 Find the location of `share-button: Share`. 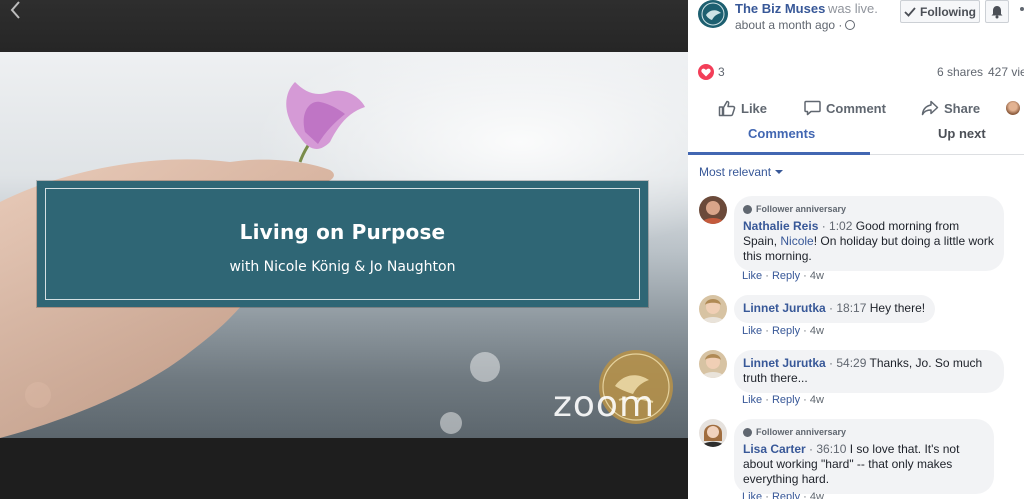

share-button: Share is located at coordinates (950, 108).